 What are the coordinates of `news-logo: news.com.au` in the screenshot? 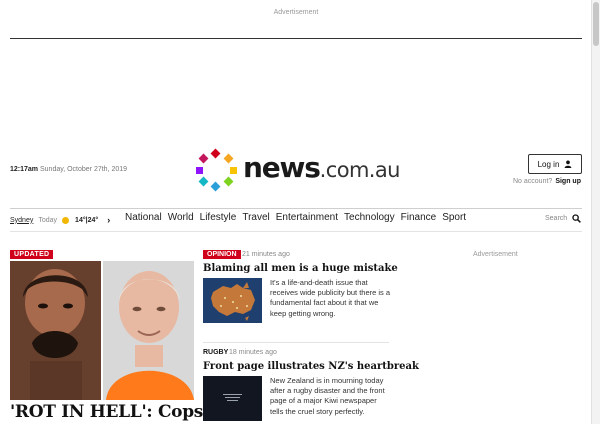 It's located at (298, 170).